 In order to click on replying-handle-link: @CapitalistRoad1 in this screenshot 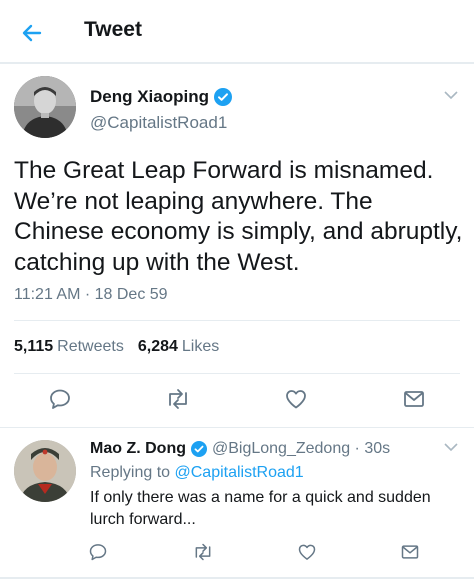, I will do `click(239, 472)`.